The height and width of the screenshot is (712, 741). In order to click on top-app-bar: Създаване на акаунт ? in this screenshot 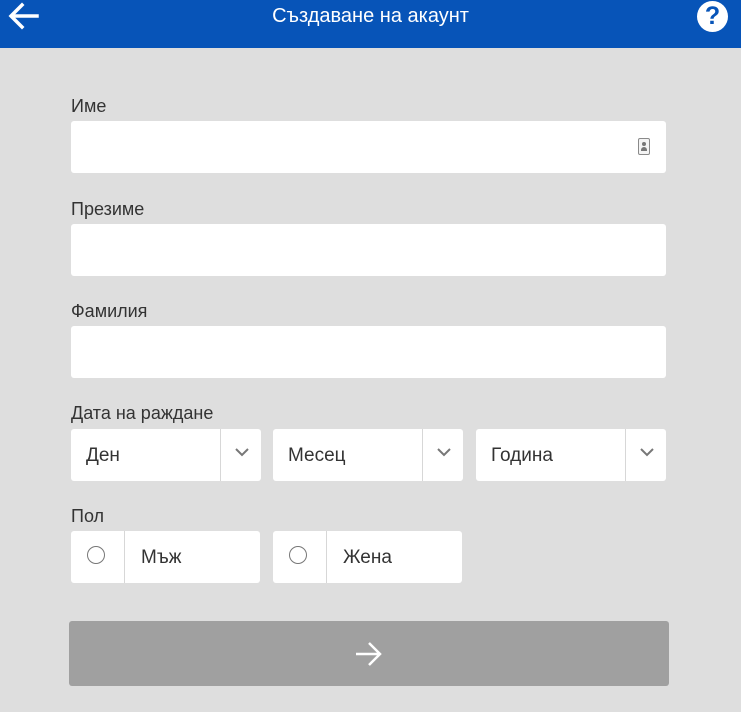, I will do `click(370, 24)`.